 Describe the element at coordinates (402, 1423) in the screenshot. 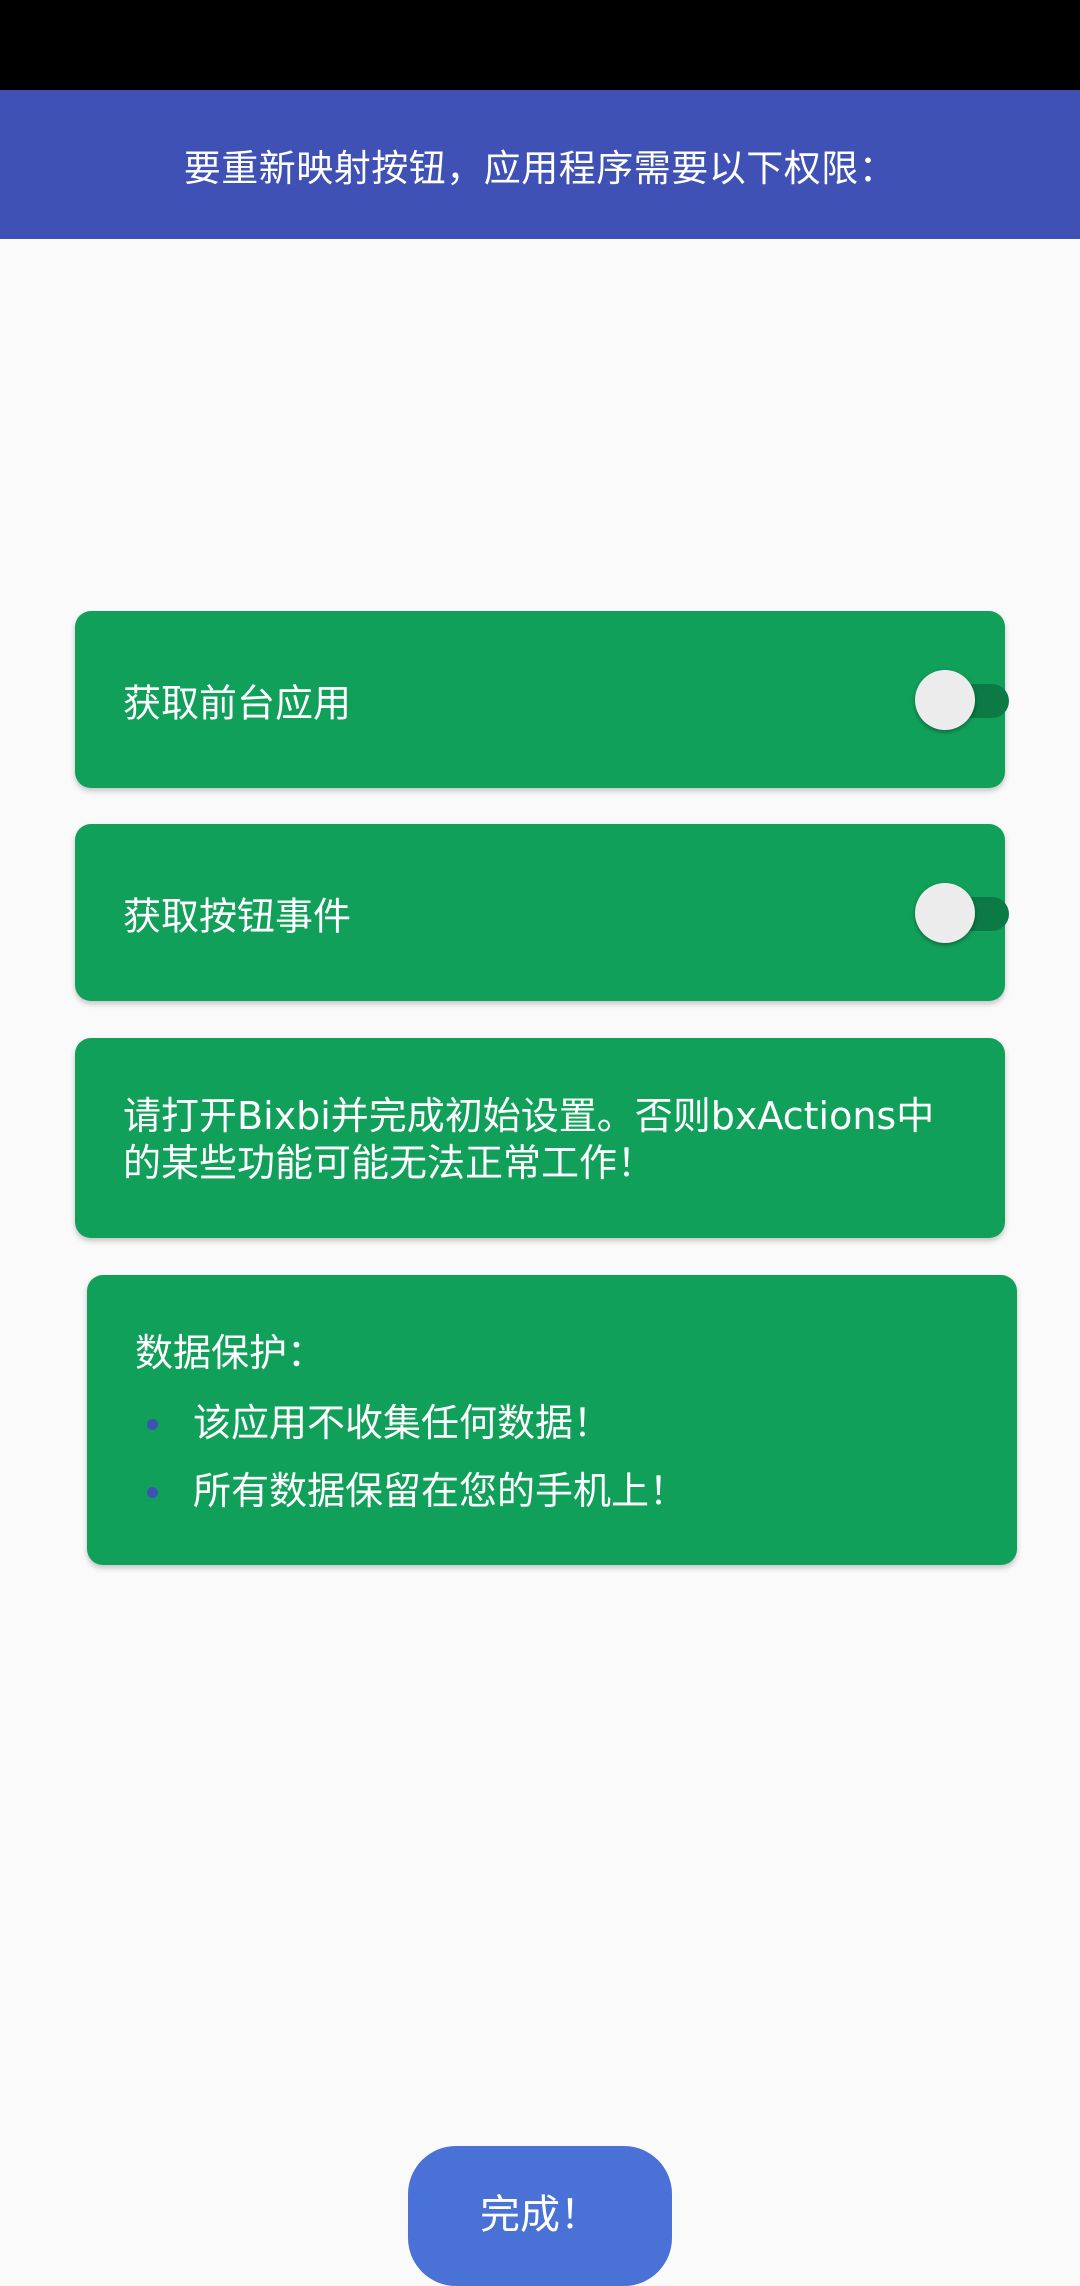

I see `list-item-text: 该应用不收集任何数据！` at that location.